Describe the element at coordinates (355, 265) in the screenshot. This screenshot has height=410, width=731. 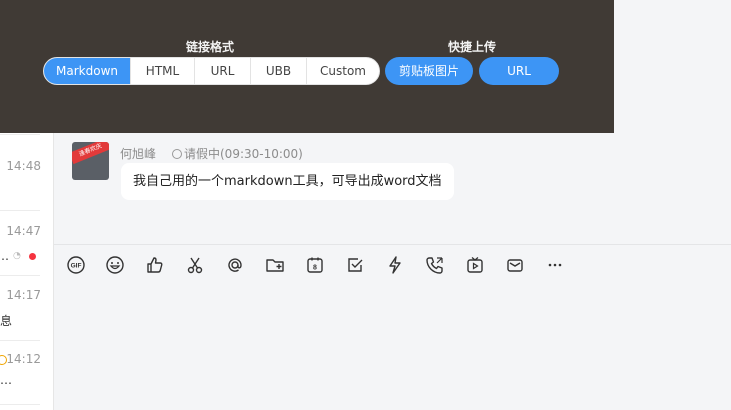
I see `checkbox-icon` at that location.